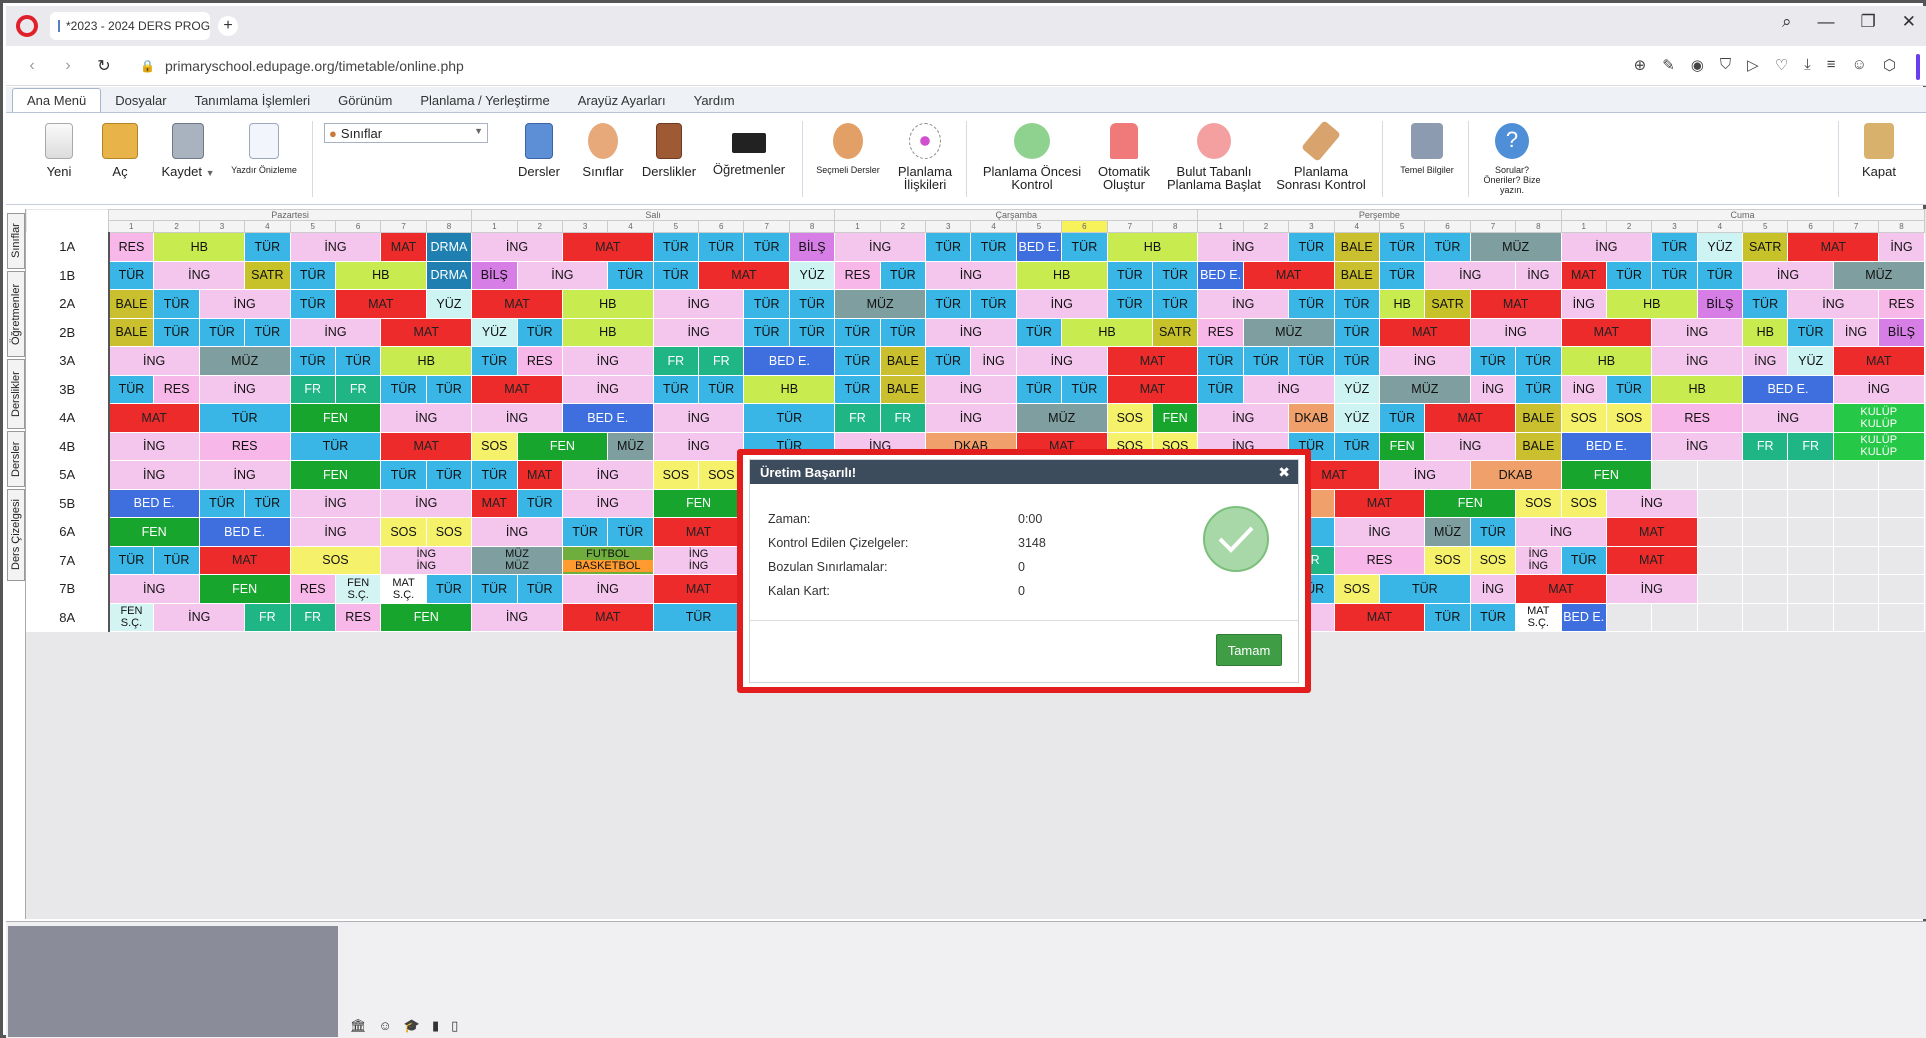 The height and width of the screenshot is (1038, 1926). What do you see at coordinates (68, 247) in the screenshot?
I see `class-label: 1A` at bounding box center [68, 247].